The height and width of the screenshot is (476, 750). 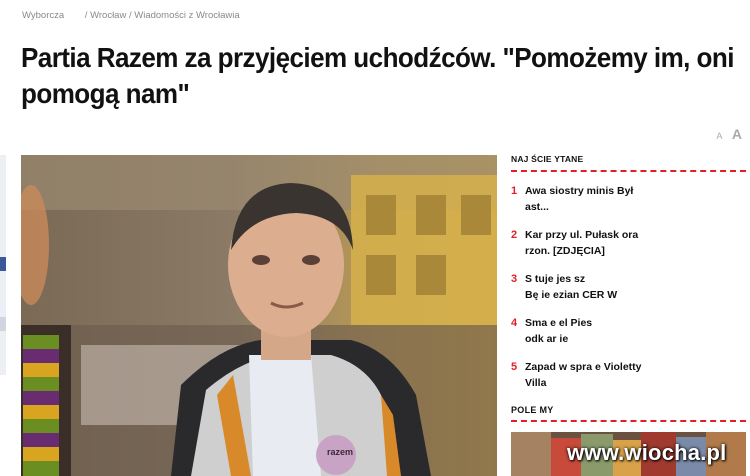 What do you see at coordinates (43, 15) in the screenshot?
I see `breadcrumb-site-link: Wyborcza` at bounding box center [43, 15].